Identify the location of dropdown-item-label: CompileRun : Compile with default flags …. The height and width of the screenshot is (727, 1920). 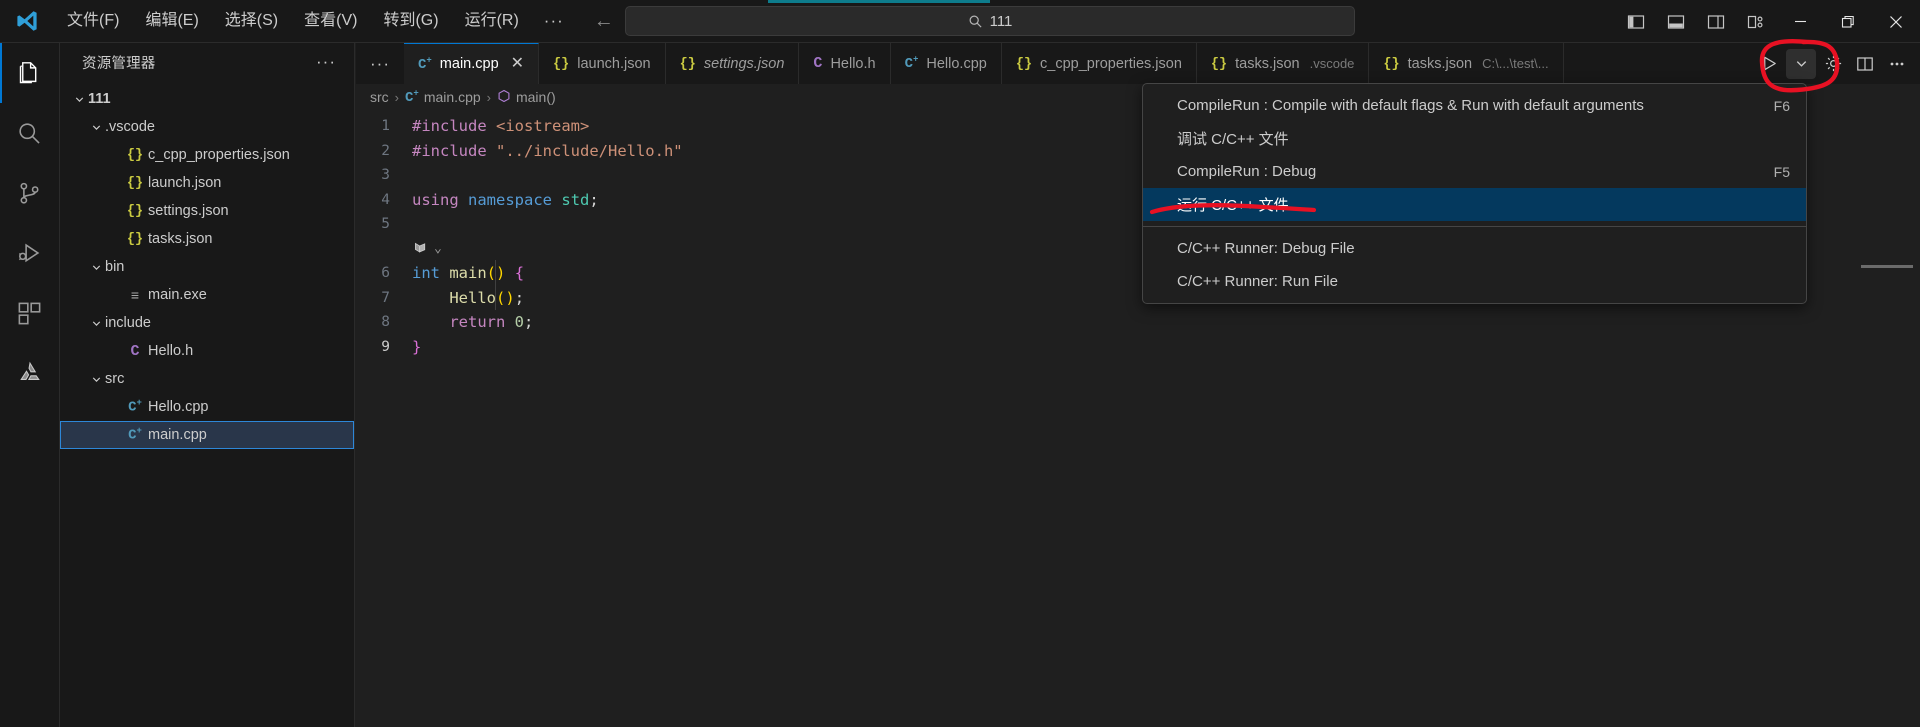
(1410, 105).